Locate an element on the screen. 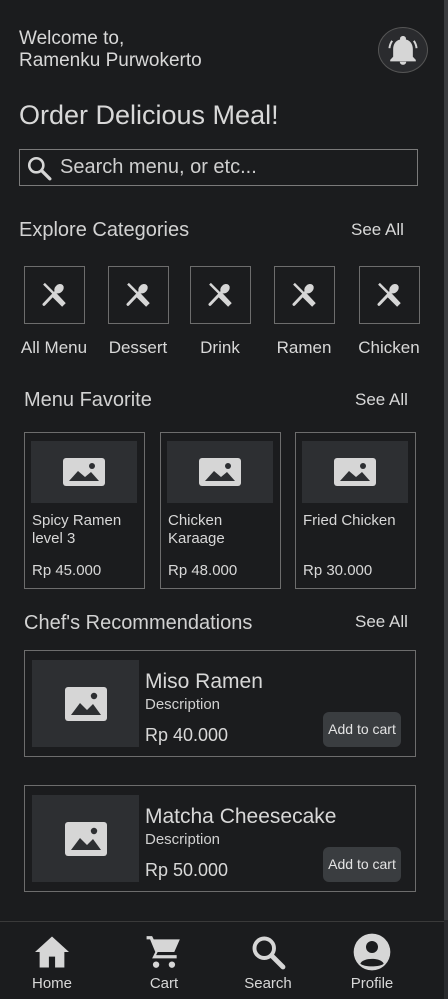  recommendations-see-all-link: See All is located at coordinates (381, 622).